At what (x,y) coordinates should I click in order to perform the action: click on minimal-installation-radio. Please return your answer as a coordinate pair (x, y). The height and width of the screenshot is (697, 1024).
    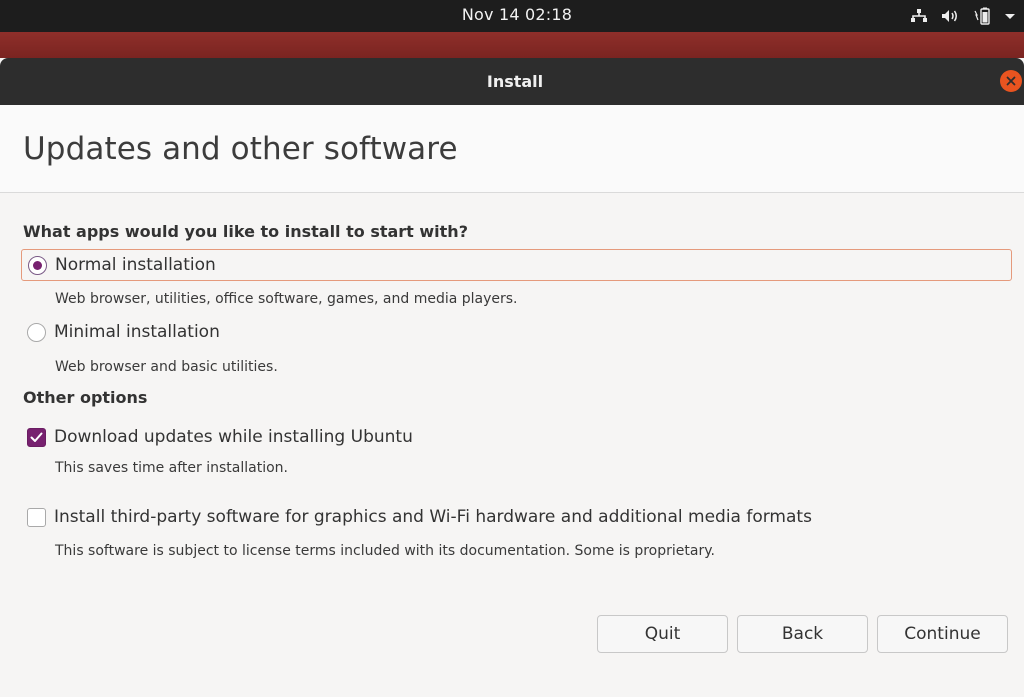
    Looking at the image, I should click on (36, 332).